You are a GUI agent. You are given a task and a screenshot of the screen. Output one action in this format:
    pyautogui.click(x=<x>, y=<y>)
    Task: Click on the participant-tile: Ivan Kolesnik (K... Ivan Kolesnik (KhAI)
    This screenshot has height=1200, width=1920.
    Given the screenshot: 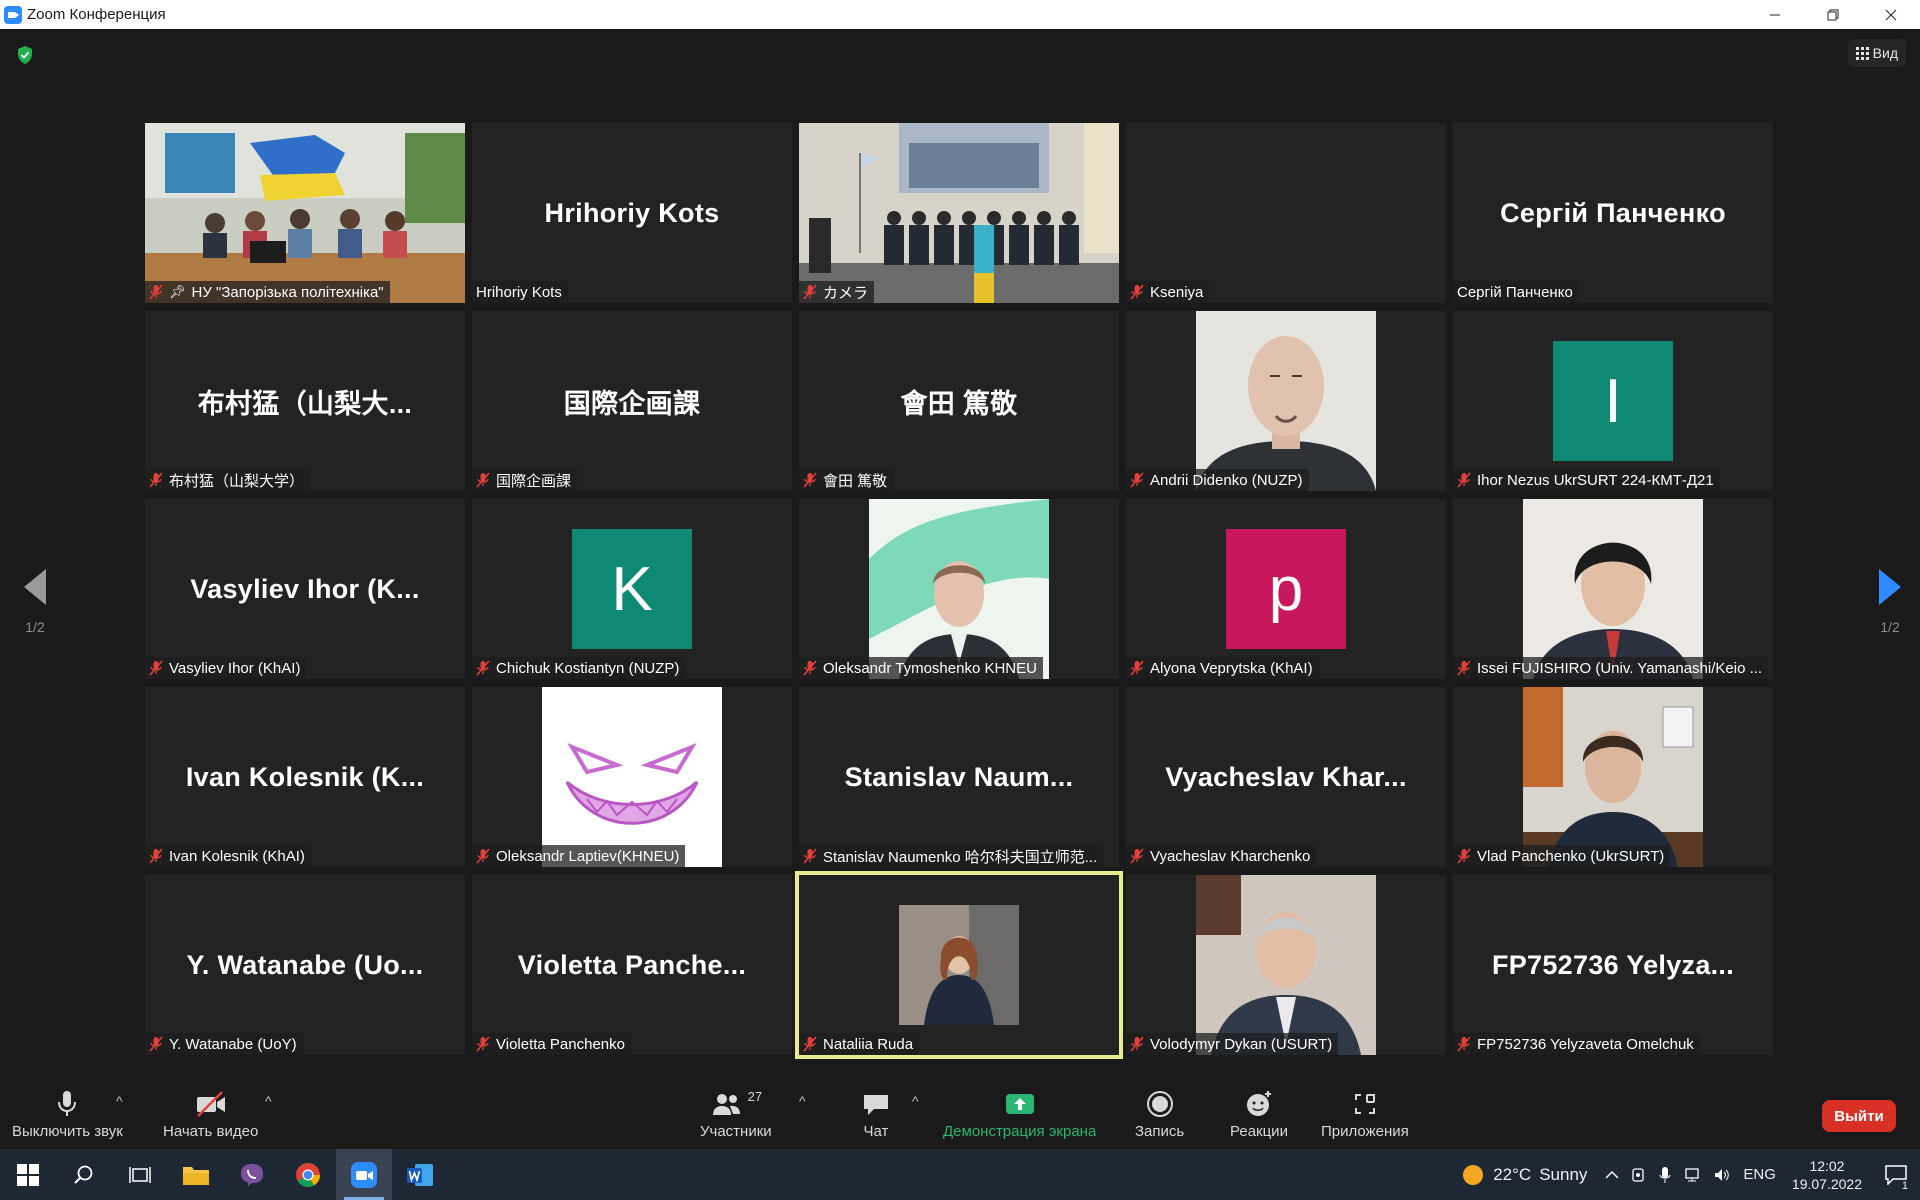 What is the action you would take?
    pyautogui.click(x=305, y=777)
    